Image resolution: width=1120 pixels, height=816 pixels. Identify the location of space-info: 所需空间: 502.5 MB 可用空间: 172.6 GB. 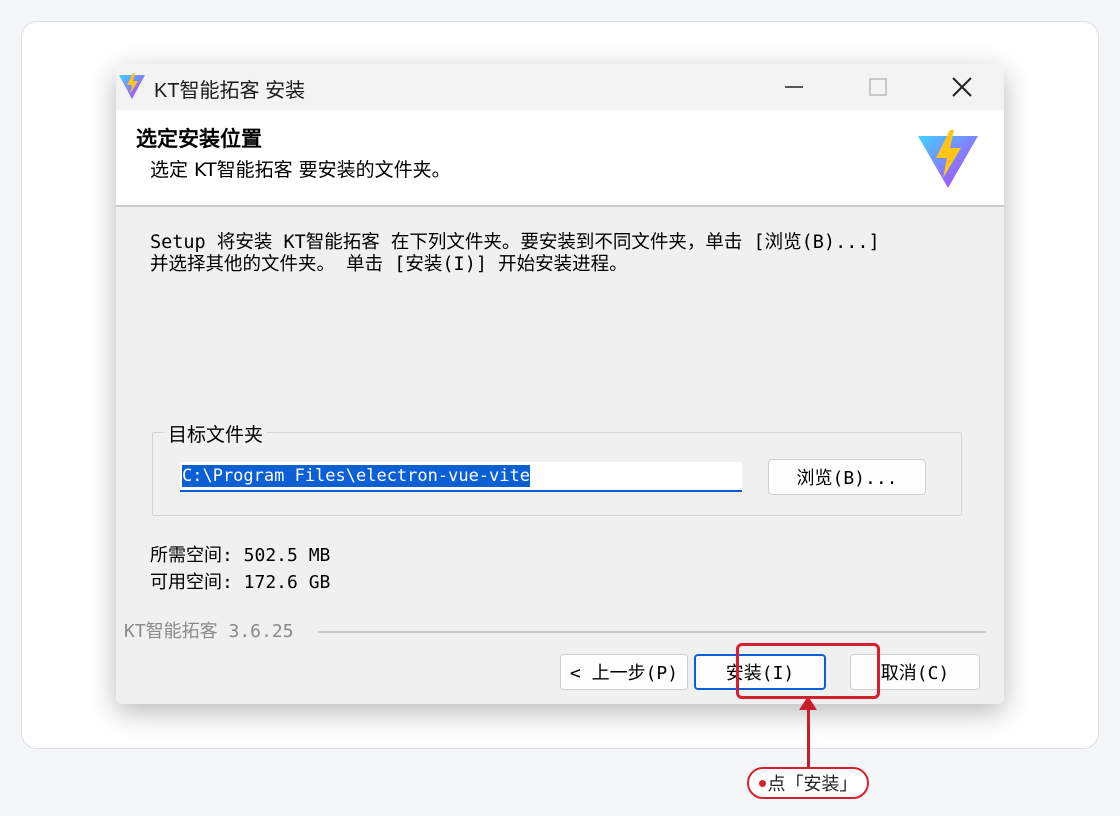
(240, 569).